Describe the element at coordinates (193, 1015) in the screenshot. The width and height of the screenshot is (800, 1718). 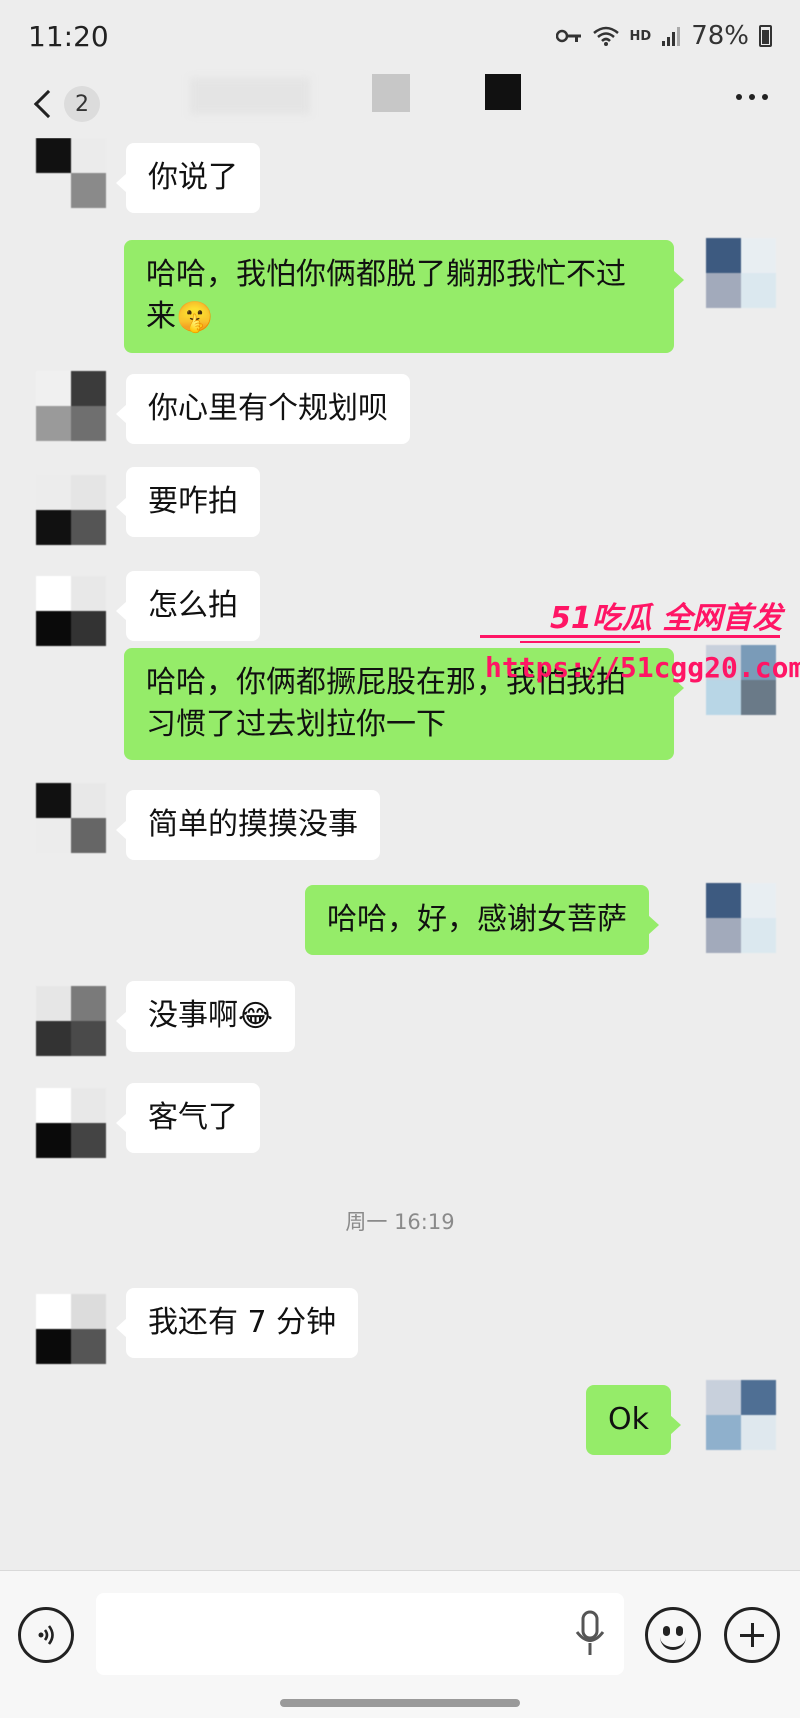
I see `message-text: 没事啊` at that location.